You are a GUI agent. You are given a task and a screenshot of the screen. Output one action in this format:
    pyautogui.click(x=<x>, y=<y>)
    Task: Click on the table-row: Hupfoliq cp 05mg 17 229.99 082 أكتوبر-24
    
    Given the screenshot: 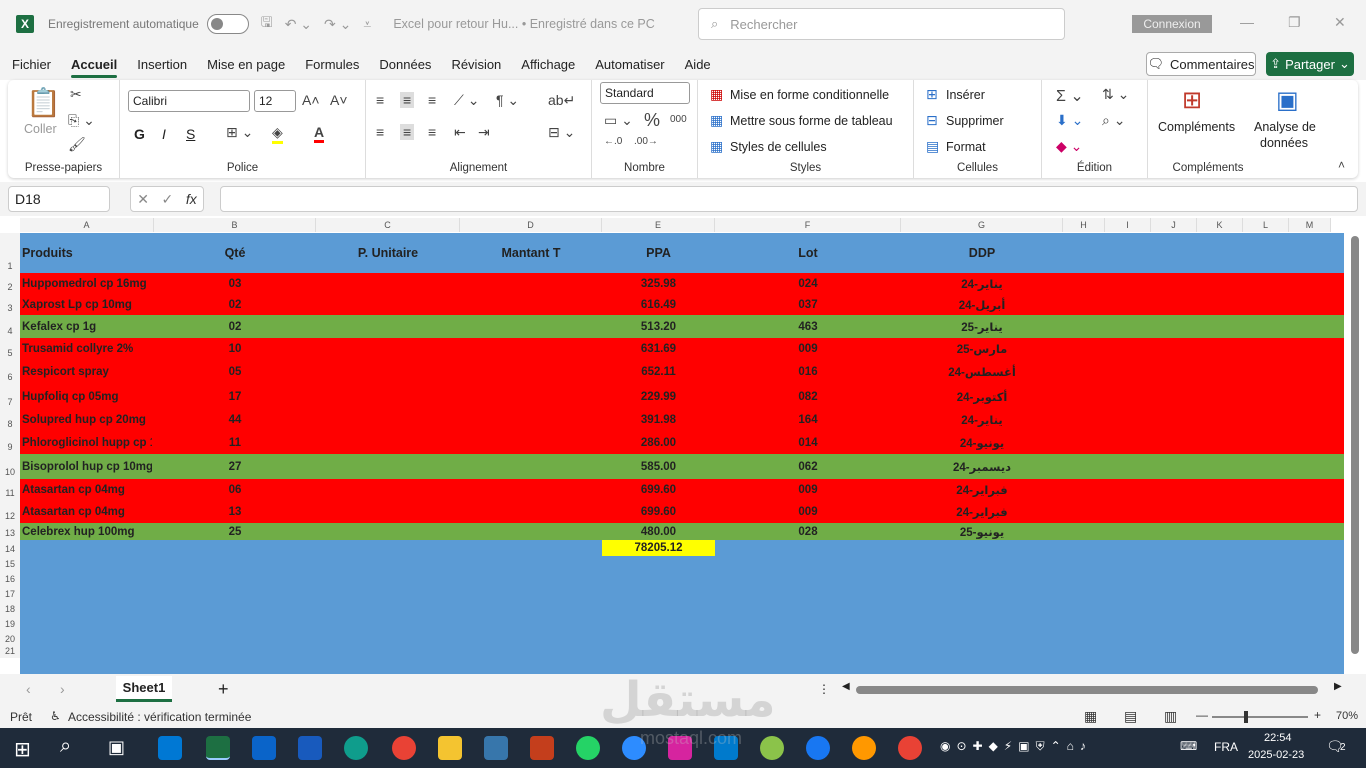 What is the action you would take?
    pyautogui.click(x=682, y=396)
    